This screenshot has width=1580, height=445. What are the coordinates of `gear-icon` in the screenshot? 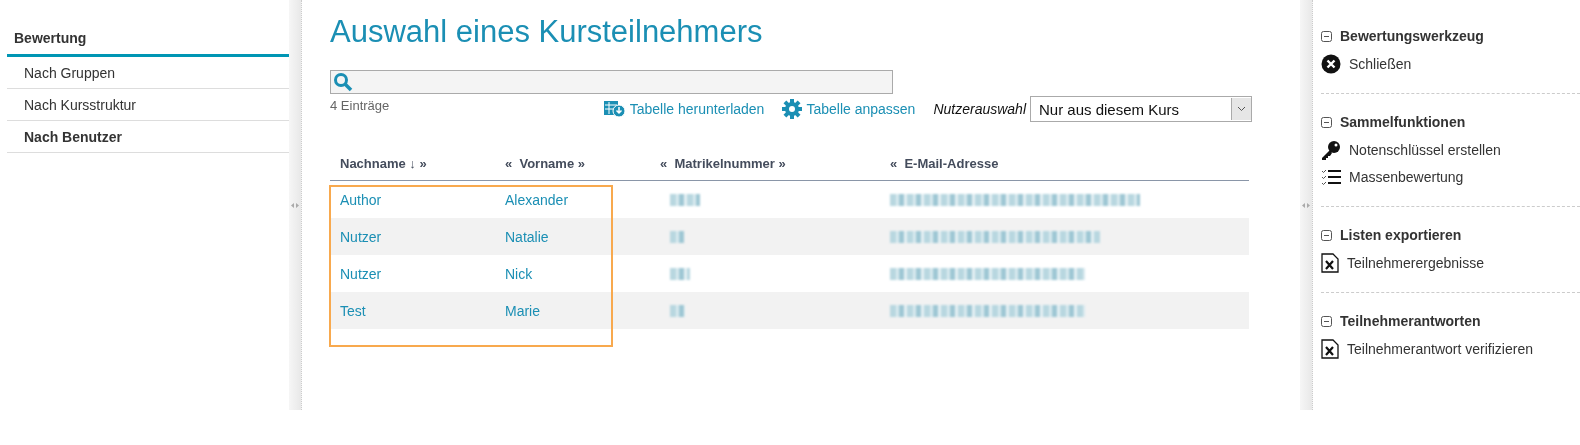 It's located at (792, 109).